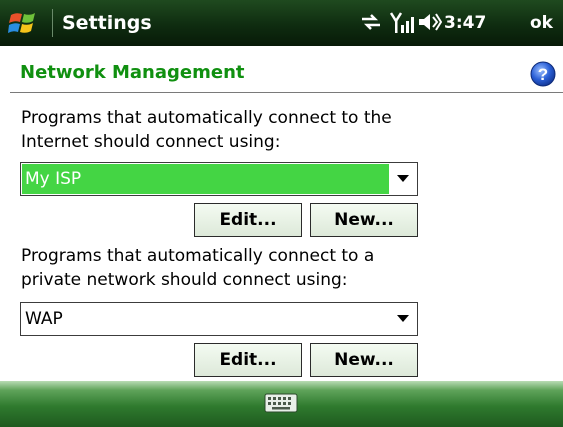 This screenshot has height=427, width=563. I want to click on softkey-bar, so click(281, 404).